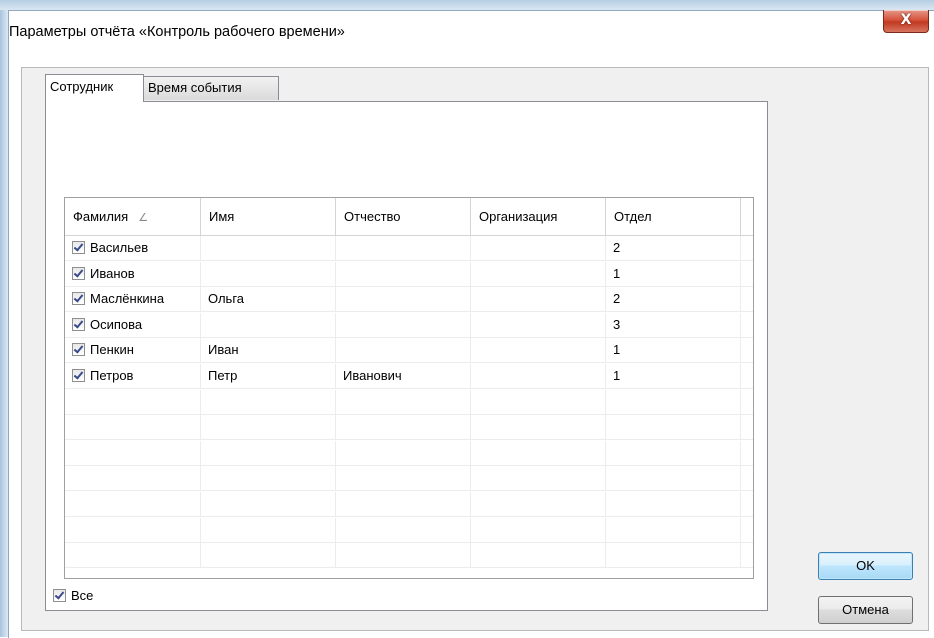 The height and width of the screenshot is (638, 934). Describe the element at coordinates (112, 273) in the screenshot. I see `surname-text: Иванов` at that location.